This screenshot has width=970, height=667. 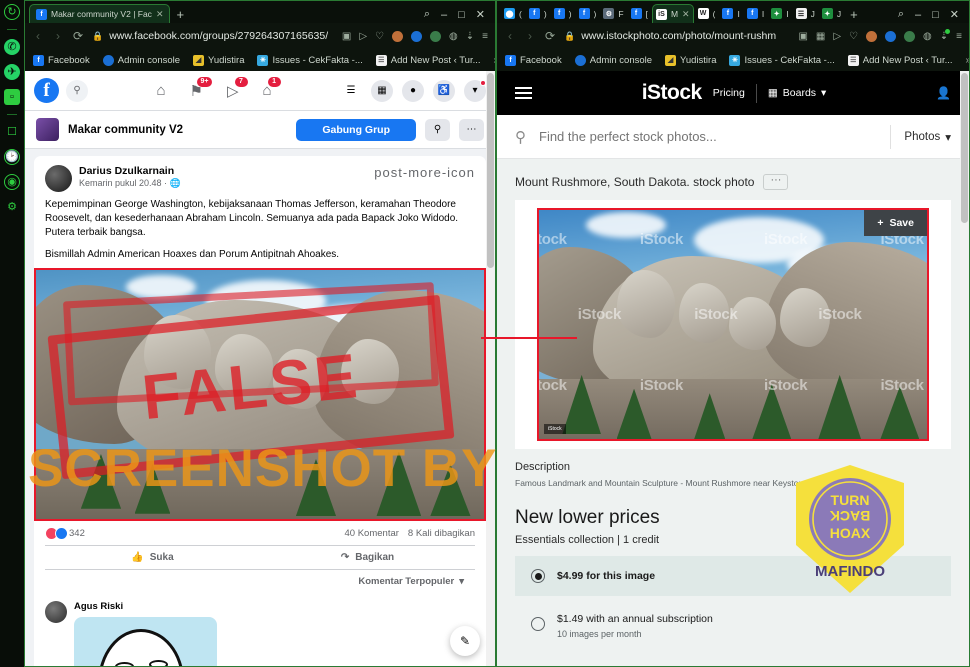 I want to click on like-button: 👍 Suka, so click(x=152, y=557).